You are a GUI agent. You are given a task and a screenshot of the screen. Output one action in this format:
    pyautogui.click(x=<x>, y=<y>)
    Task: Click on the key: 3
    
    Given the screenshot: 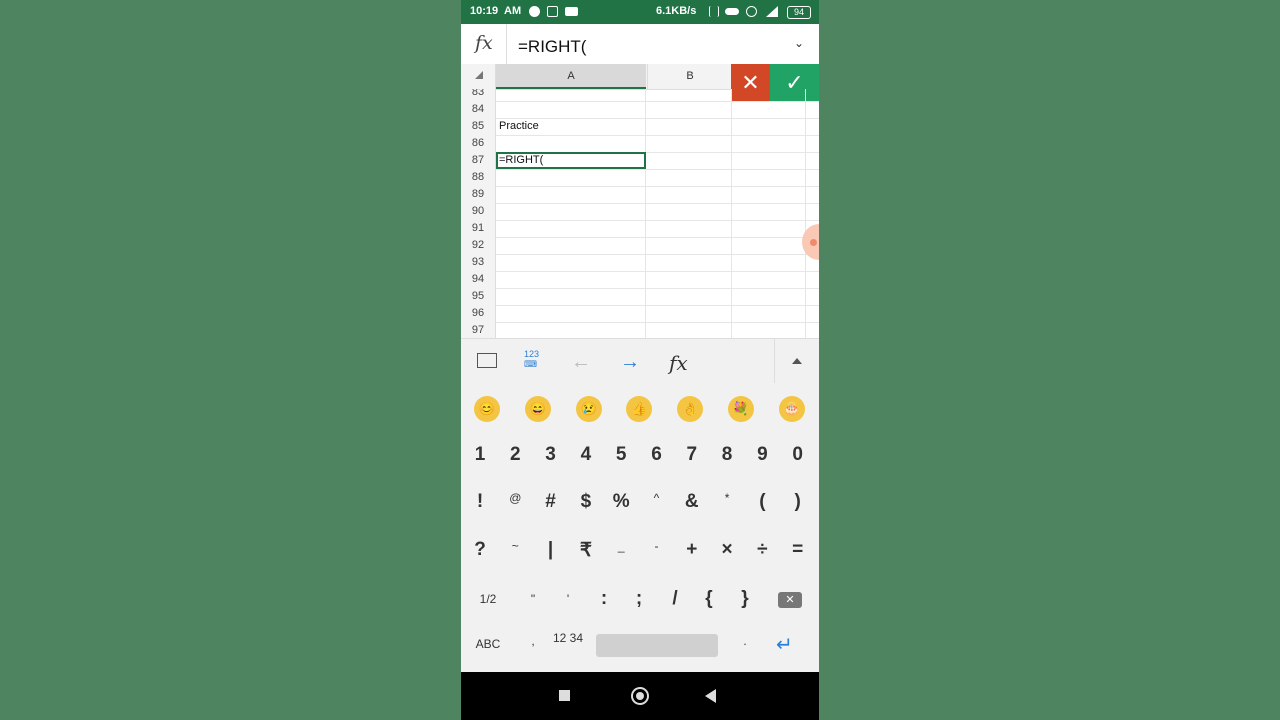 What is the action you would take?
    pyautogui.click(x=551, y=455)
    